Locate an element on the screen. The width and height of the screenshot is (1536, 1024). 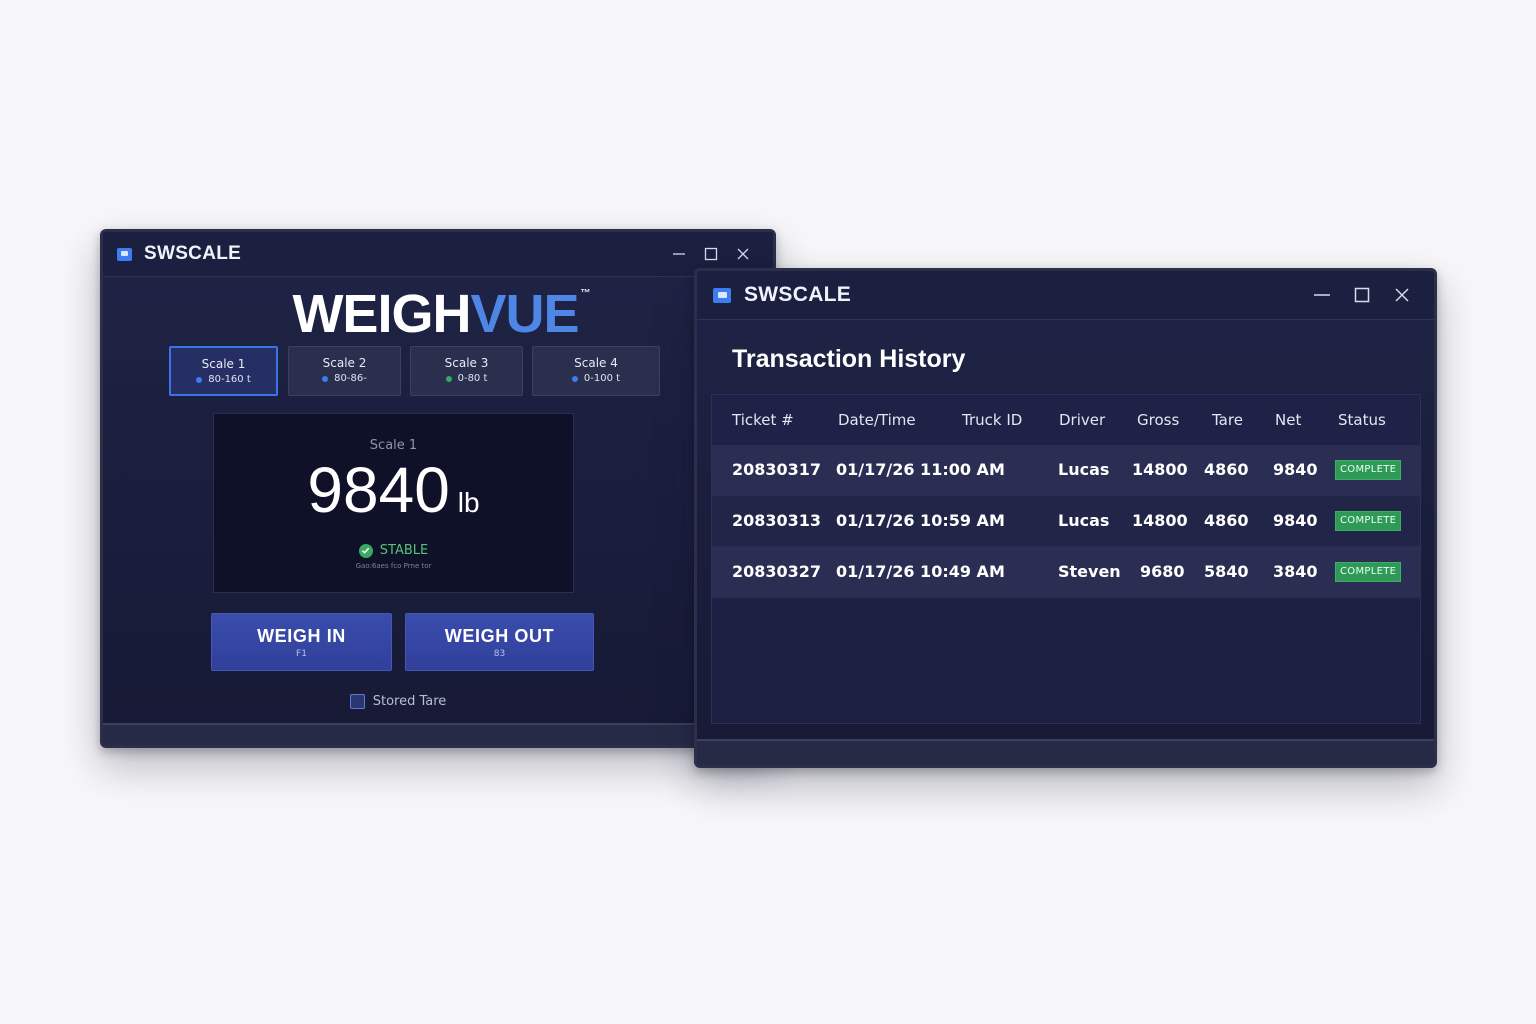
scale-tab-range: 0-80 t is located at coordinates (466, 379).